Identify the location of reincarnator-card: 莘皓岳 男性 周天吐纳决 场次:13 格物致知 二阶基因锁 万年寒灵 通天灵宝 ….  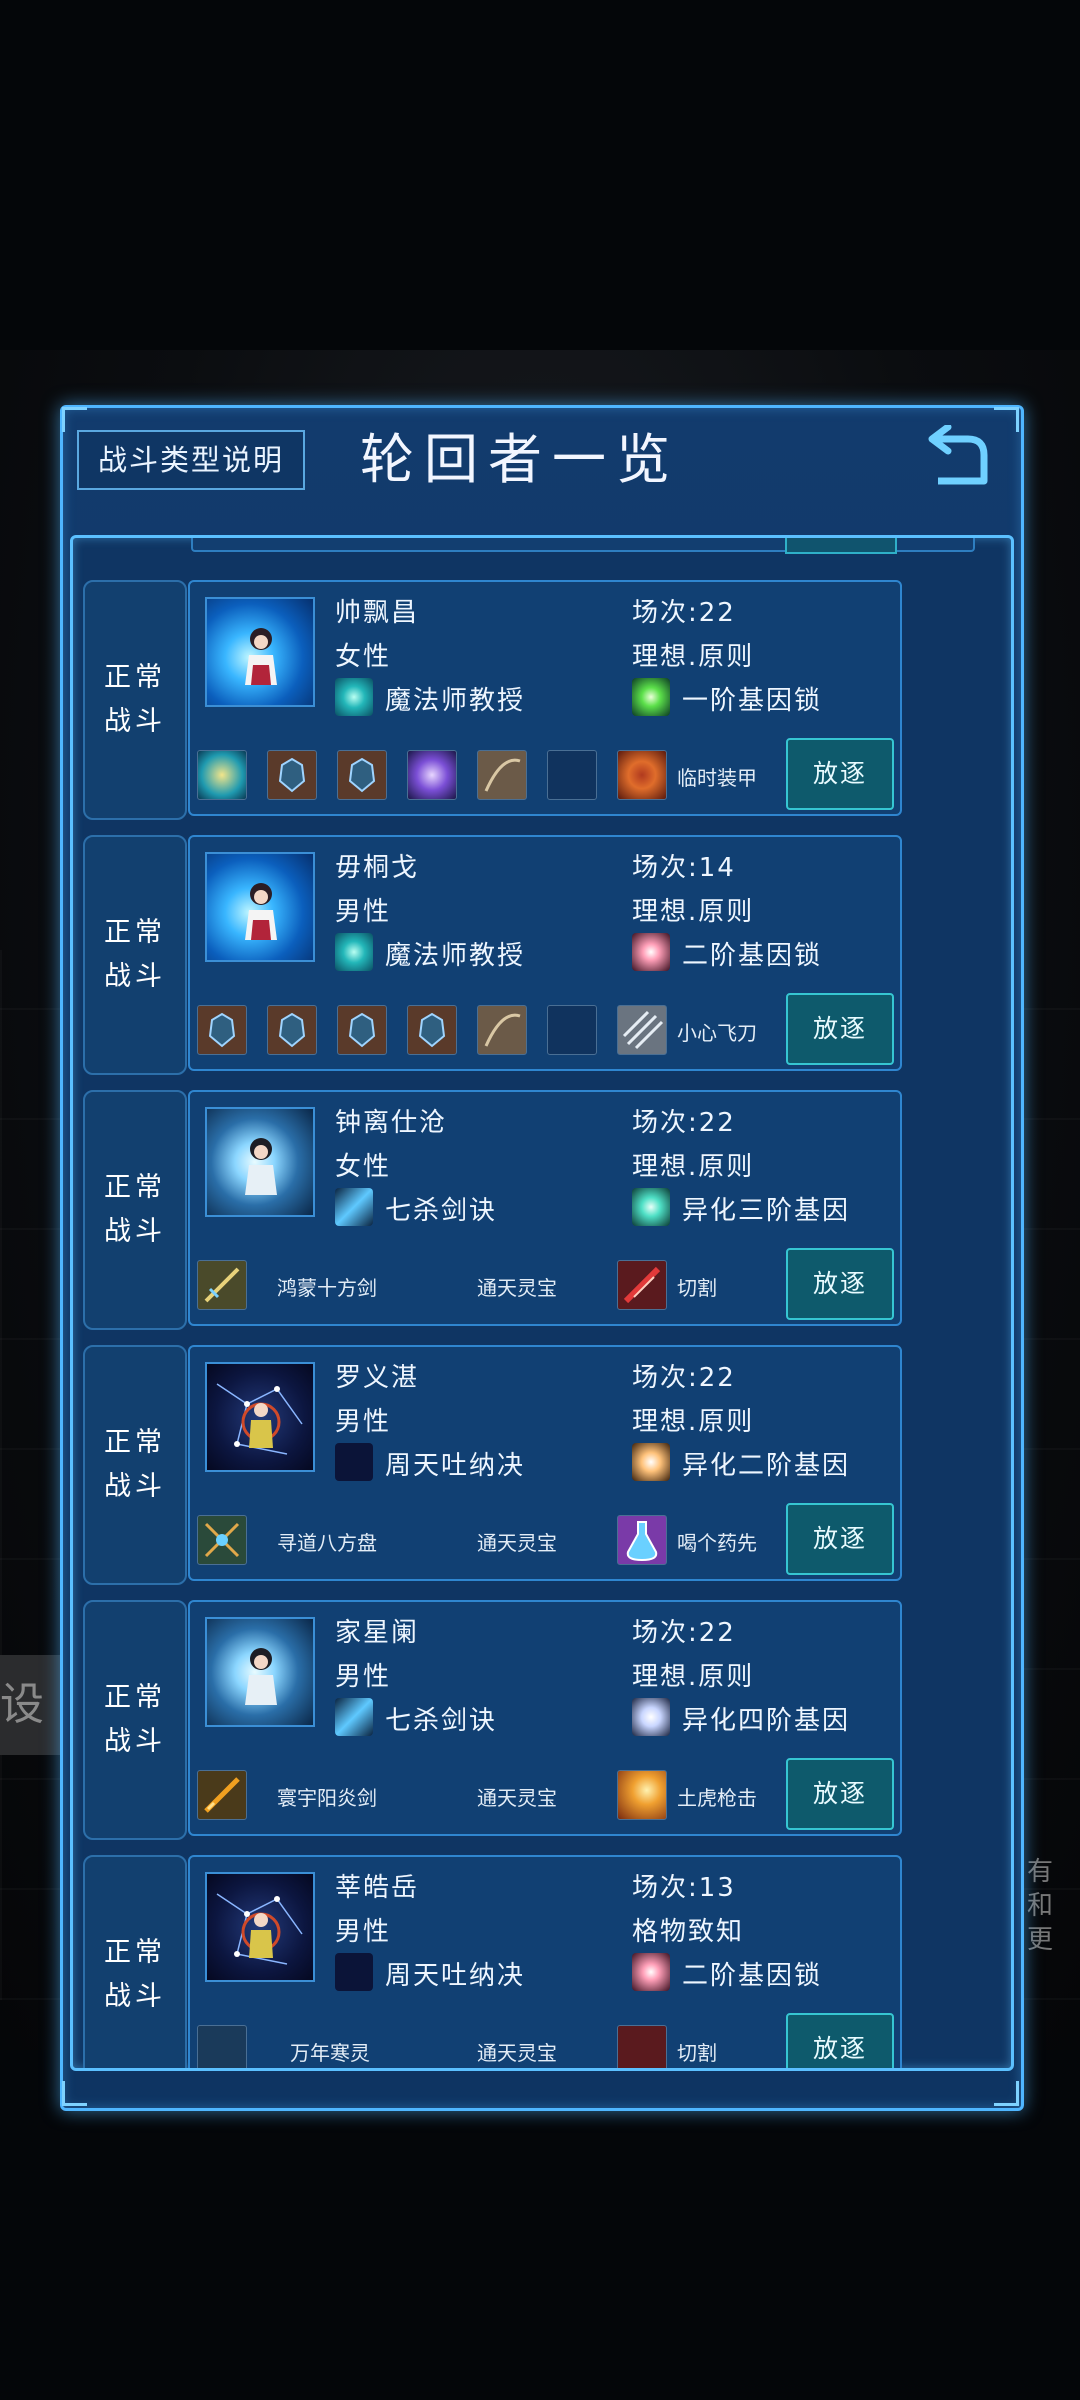
(545, 1961).